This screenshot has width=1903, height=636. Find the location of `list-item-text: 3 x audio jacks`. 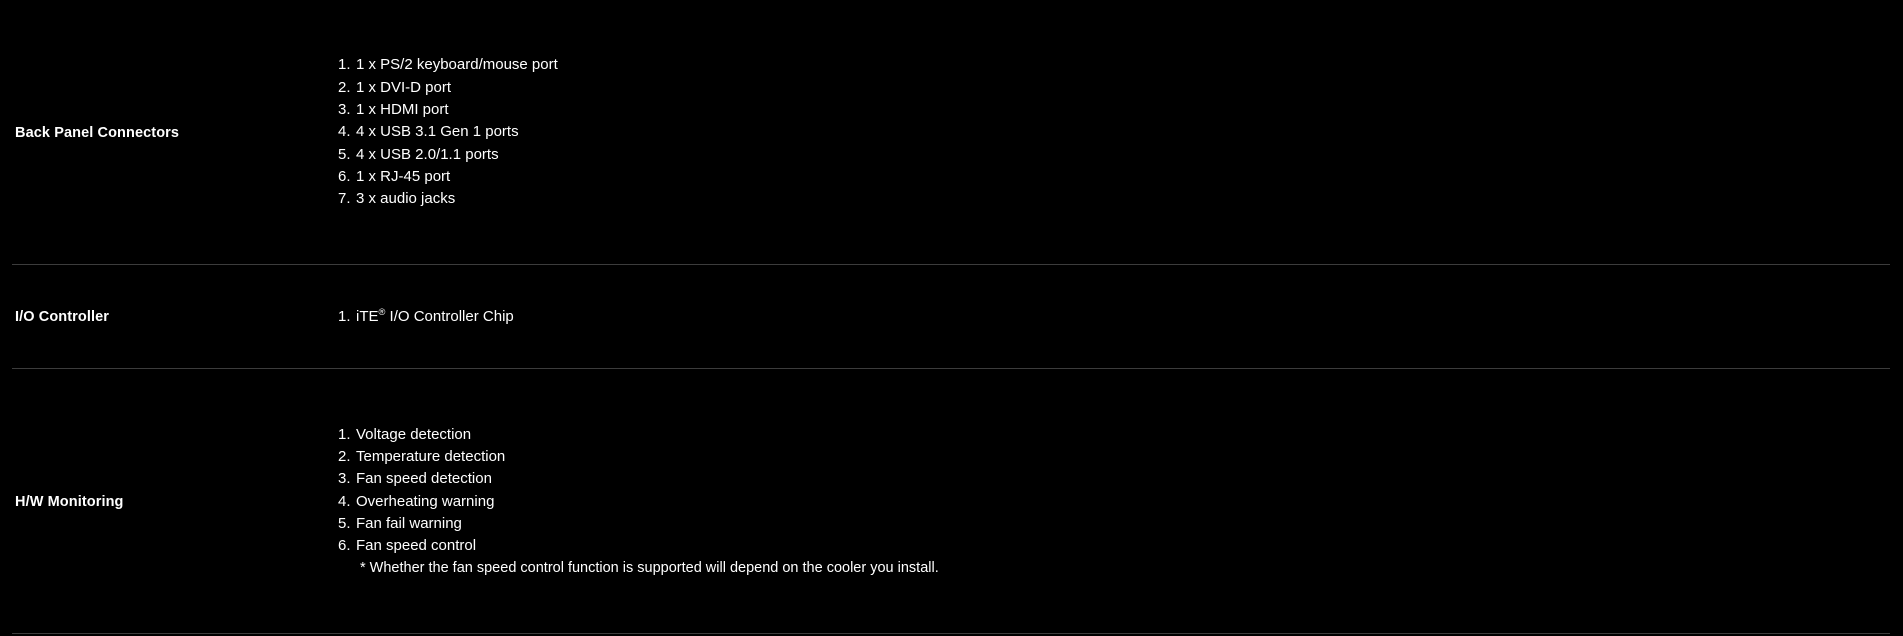

list-item-text: 3 x audio jacks is located at coordinates (406, 199).